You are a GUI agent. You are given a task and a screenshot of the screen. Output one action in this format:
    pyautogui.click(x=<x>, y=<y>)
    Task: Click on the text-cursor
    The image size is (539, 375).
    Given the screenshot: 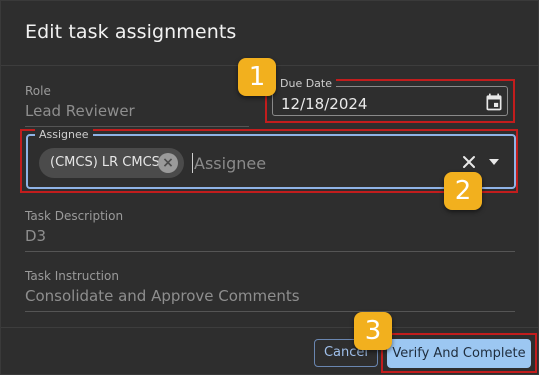 What is the action you would take?
    pyautogui.click(x=192, y=163)
    